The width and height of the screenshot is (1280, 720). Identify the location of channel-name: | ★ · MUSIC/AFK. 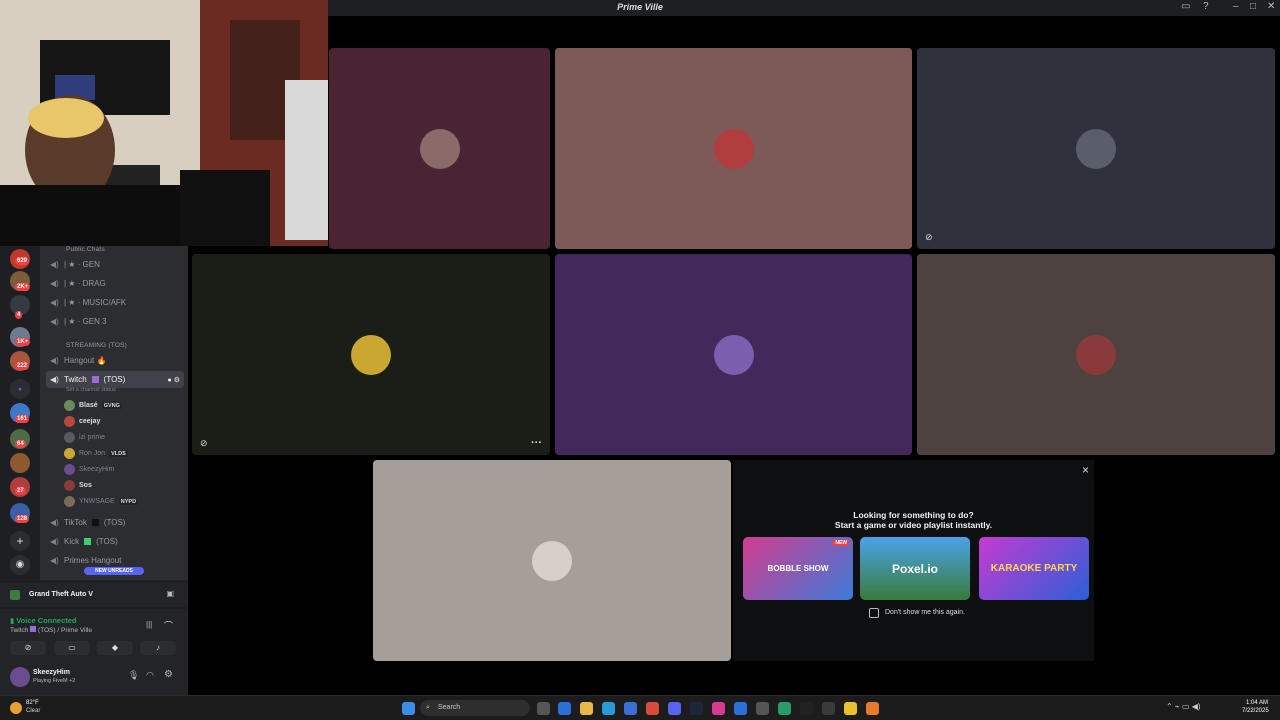
(95, 302).